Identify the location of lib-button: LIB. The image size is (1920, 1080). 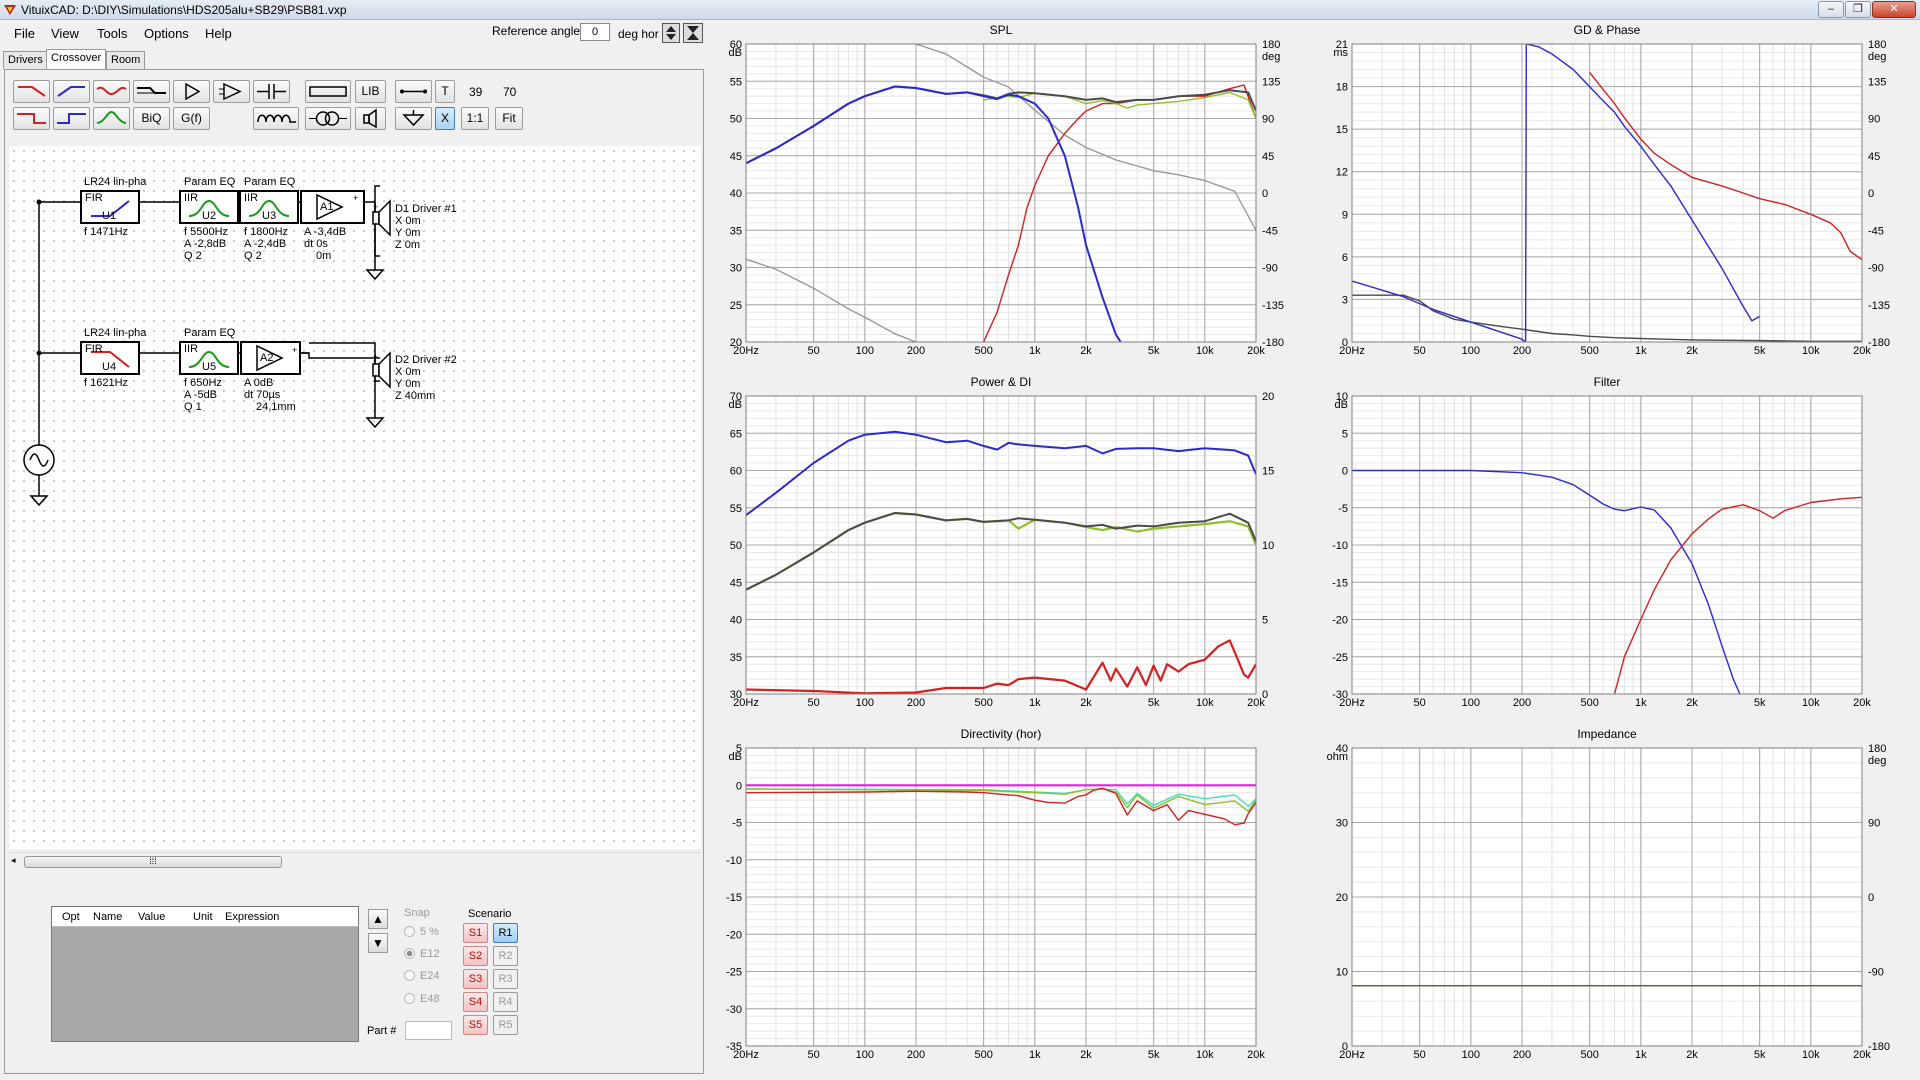
(370, 91).